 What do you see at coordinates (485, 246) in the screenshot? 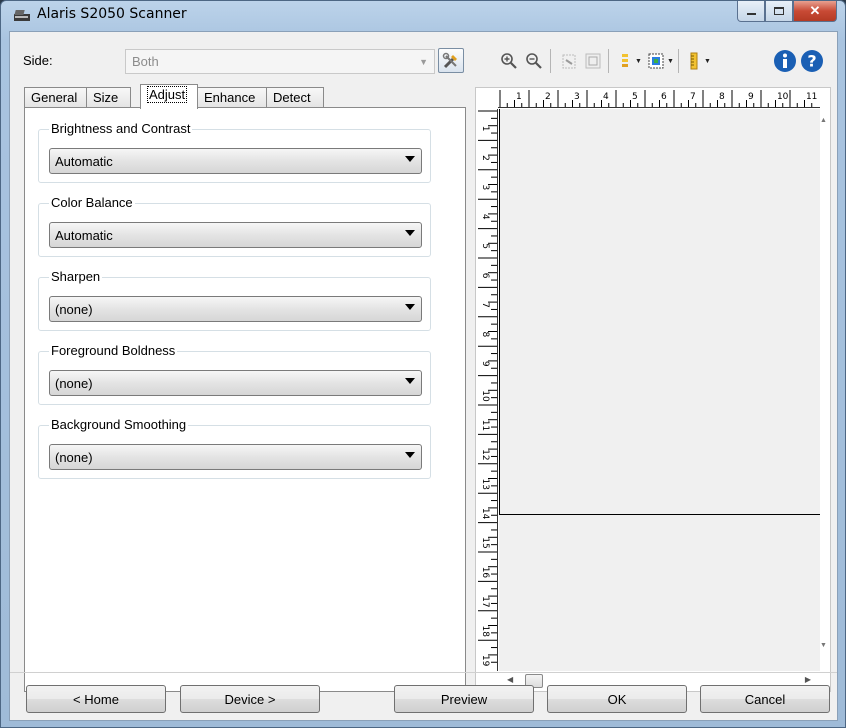
I see `ruler-label: 5` at bounding box center [485, 246].